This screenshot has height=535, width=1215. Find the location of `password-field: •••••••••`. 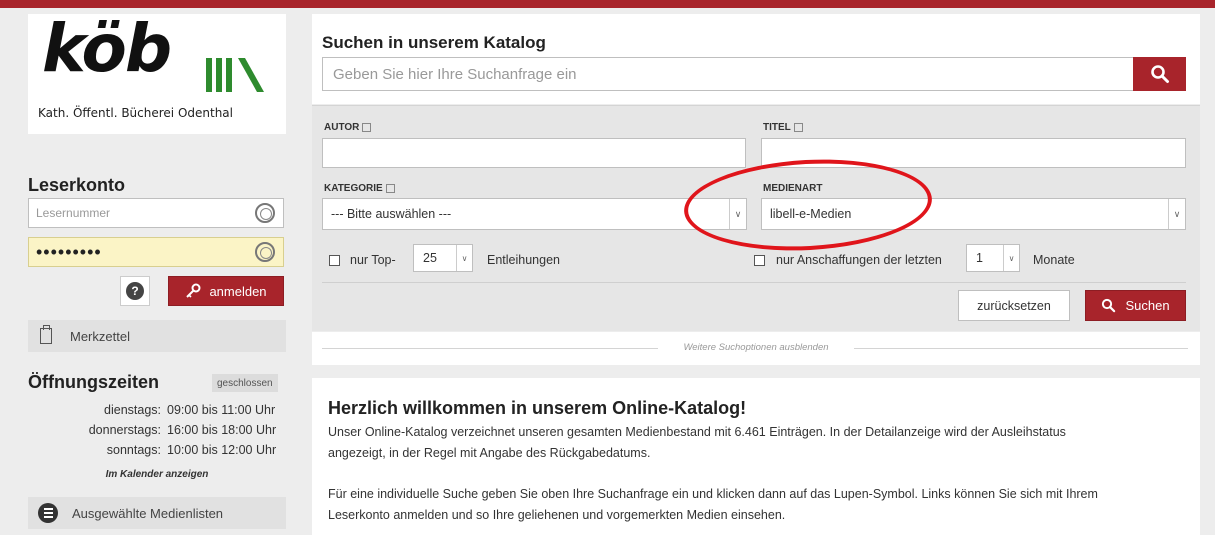

password-field: ••••••••• is located at coordinates (156, 252).